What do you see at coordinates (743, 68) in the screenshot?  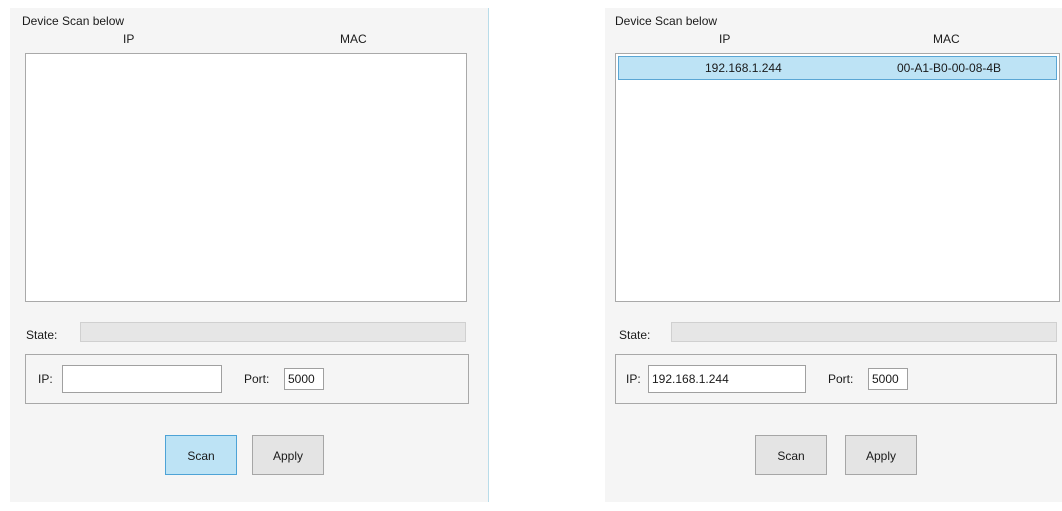 I see `row-ip: 192.168.1.244` at bounding box center [743, 68].